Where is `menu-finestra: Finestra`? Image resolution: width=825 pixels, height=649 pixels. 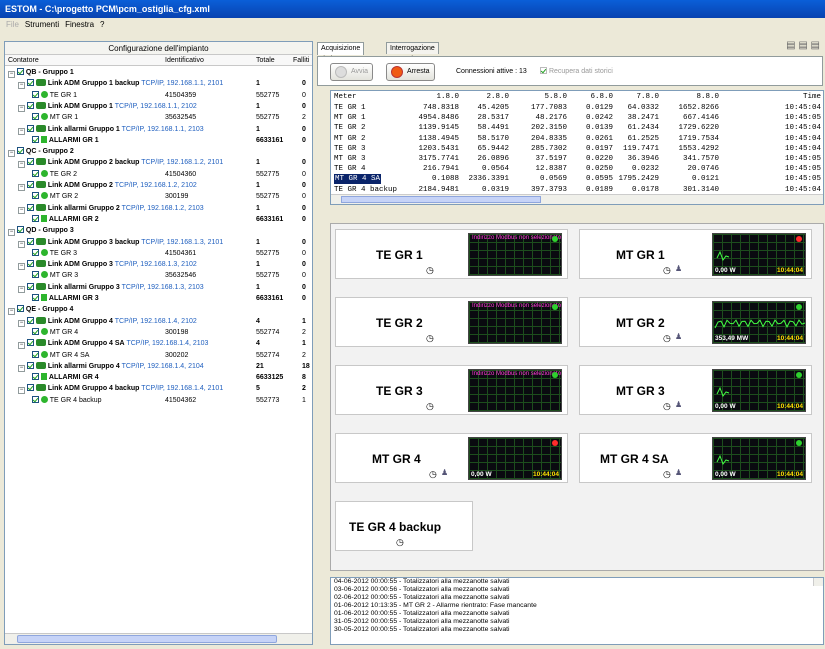 menu-finestra: Finestra is located at coordinates (79, 24).